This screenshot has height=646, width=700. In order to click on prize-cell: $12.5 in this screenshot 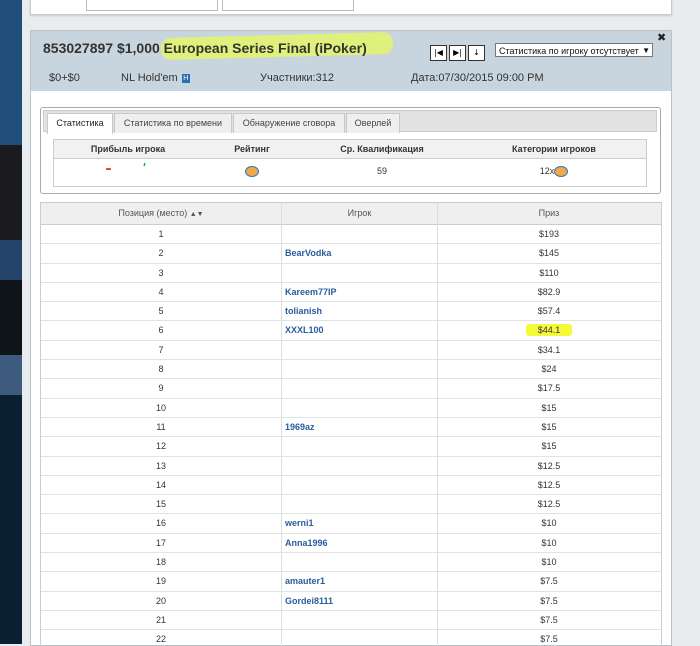, I will do `click(549, 485)`.